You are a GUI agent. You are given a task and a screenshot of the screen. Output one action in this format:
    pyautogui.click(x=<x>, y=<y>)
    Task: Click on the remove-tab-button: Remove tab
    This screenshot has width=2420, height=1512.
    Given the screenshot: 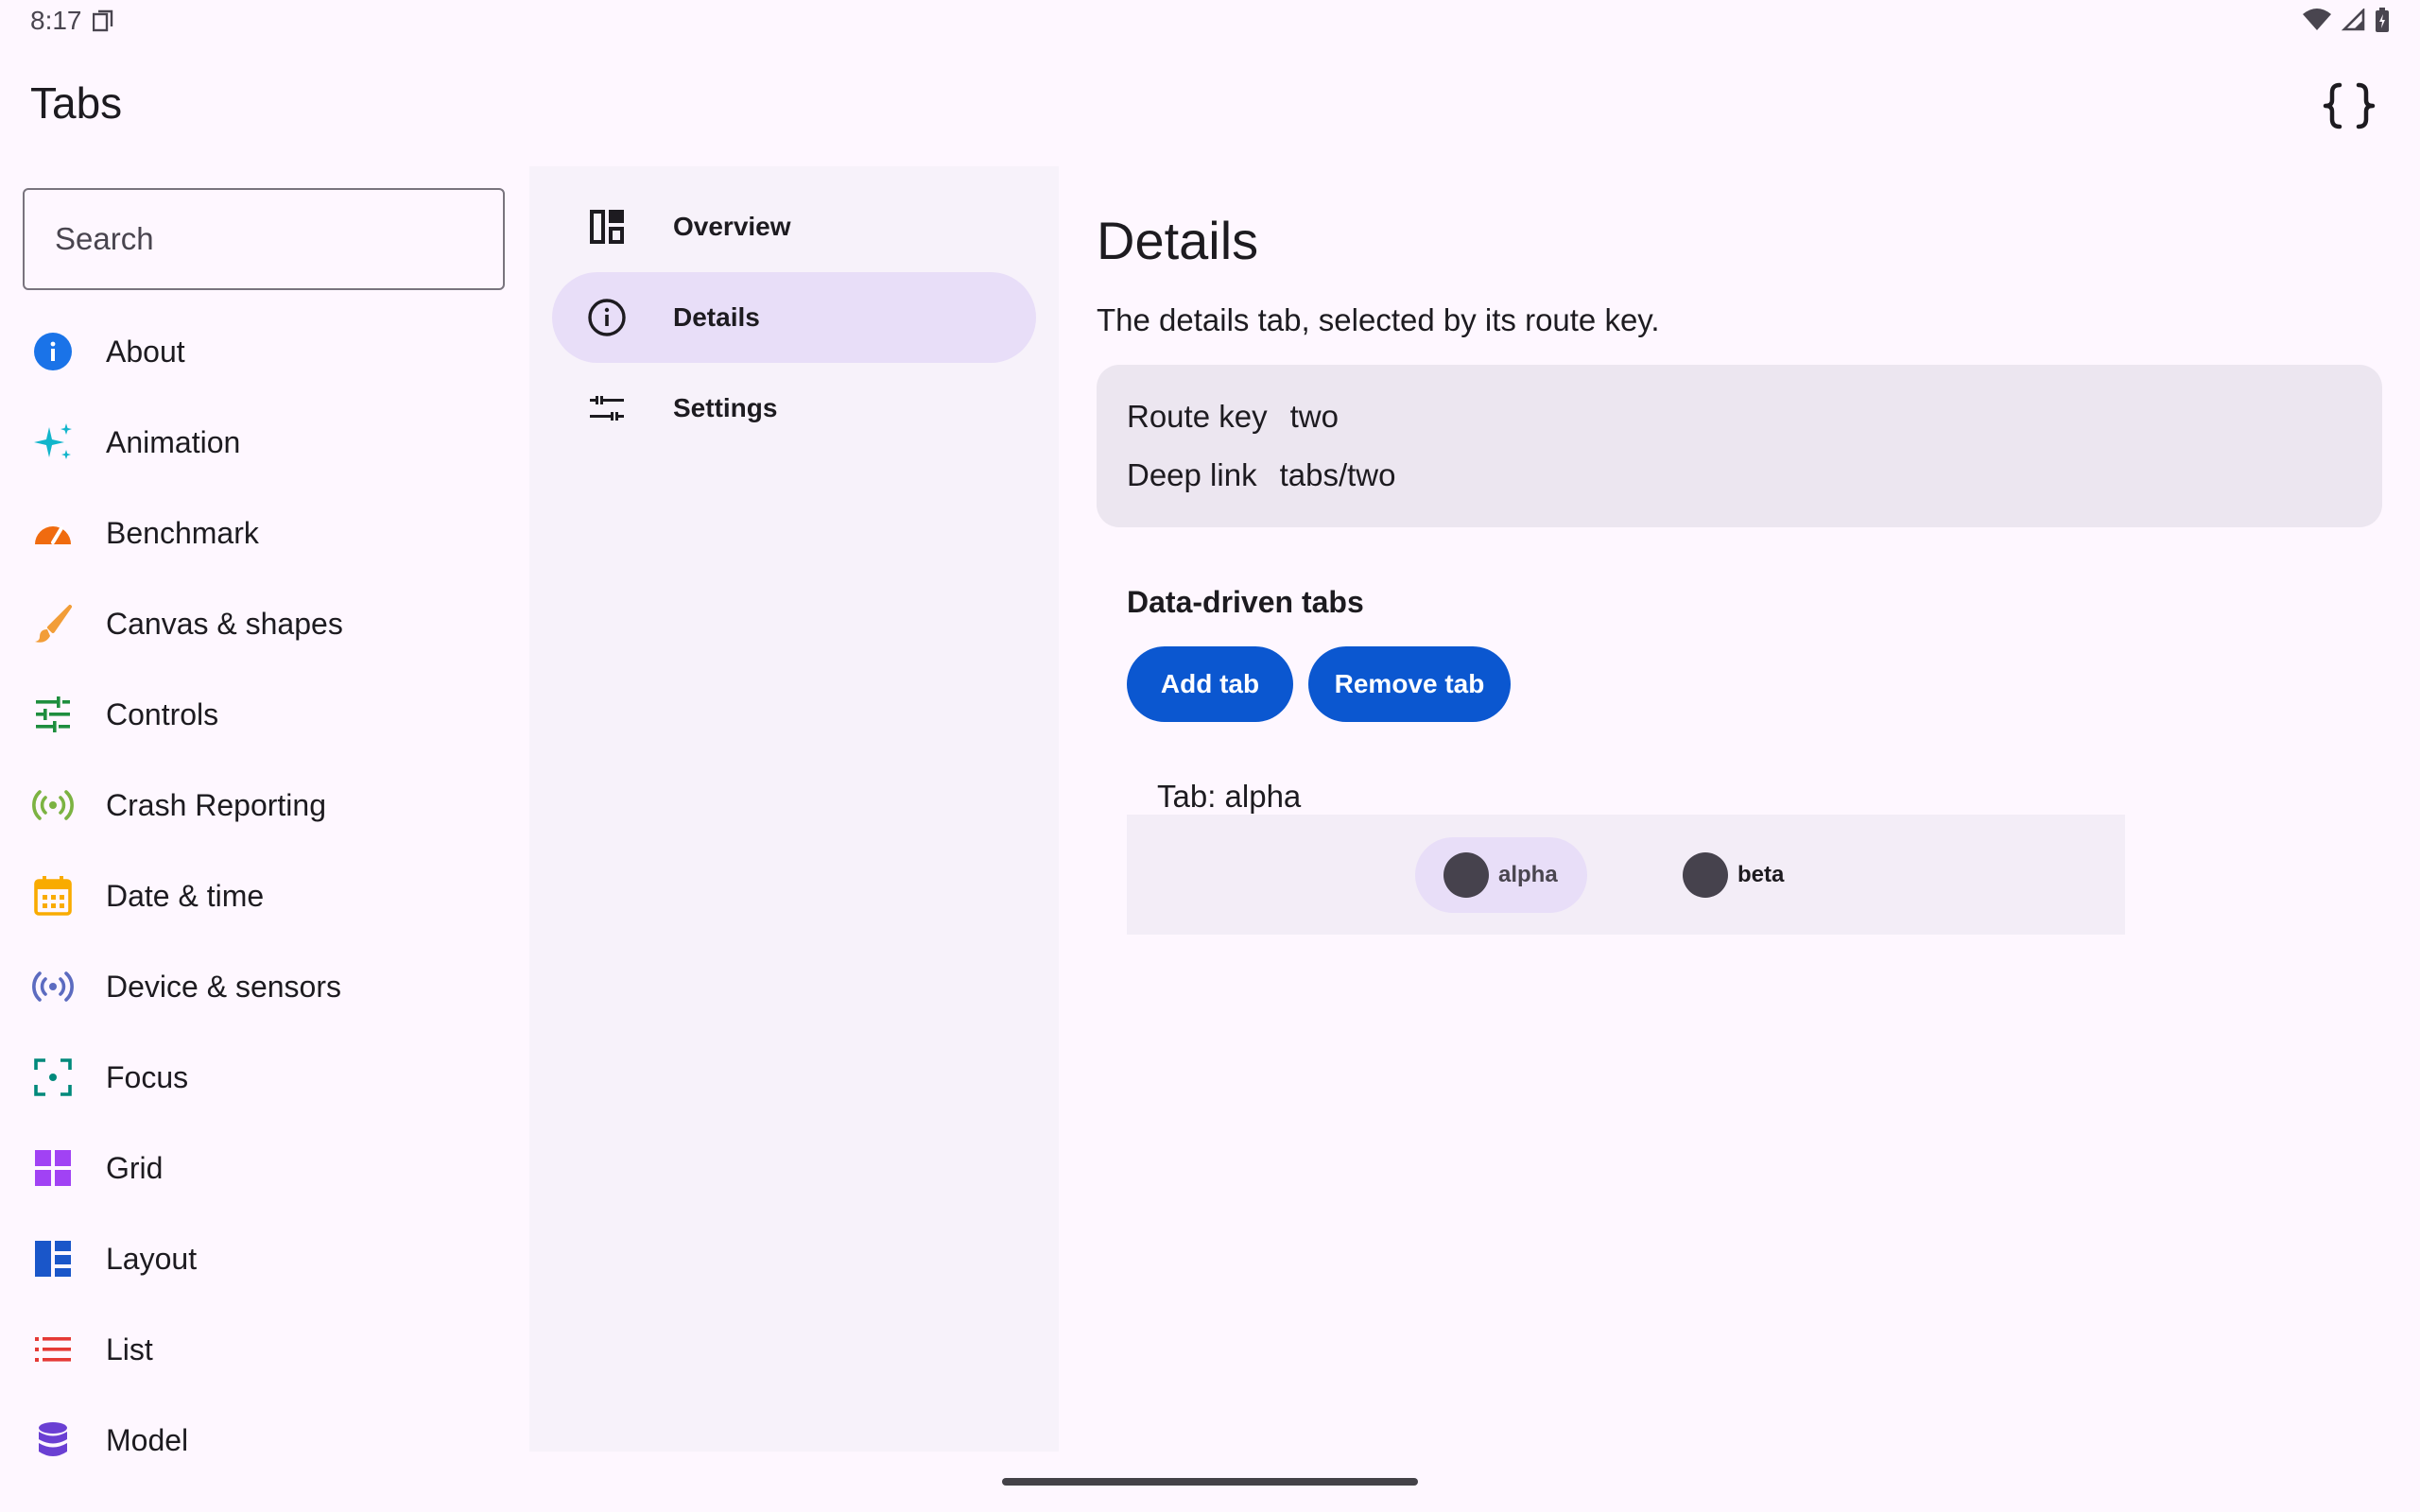 What is the action you would take?
    pyautogui.click(x=1409, y=684)
    